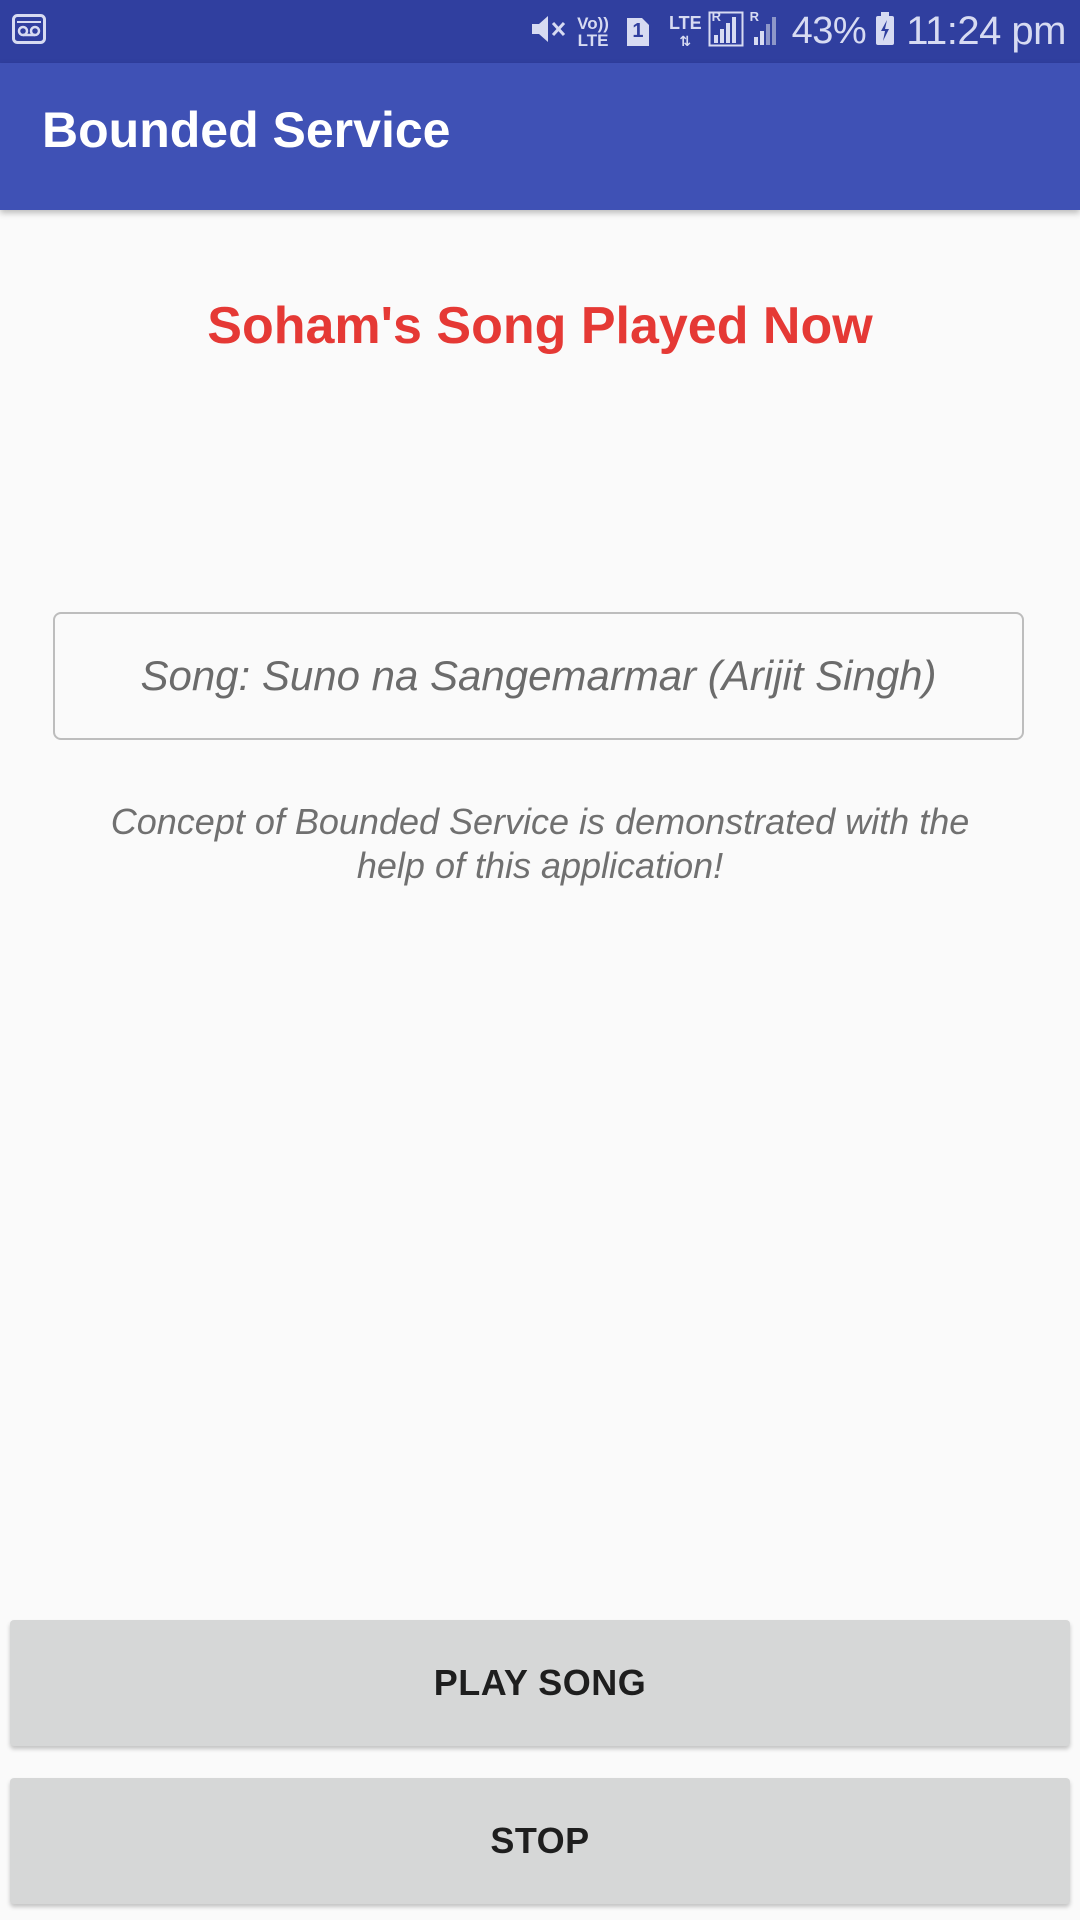 The image size is (1080, 1920). Describe the element at coordinates (540, 136) in the screenshot. I see `app-bar: Bounded Service` at that location.